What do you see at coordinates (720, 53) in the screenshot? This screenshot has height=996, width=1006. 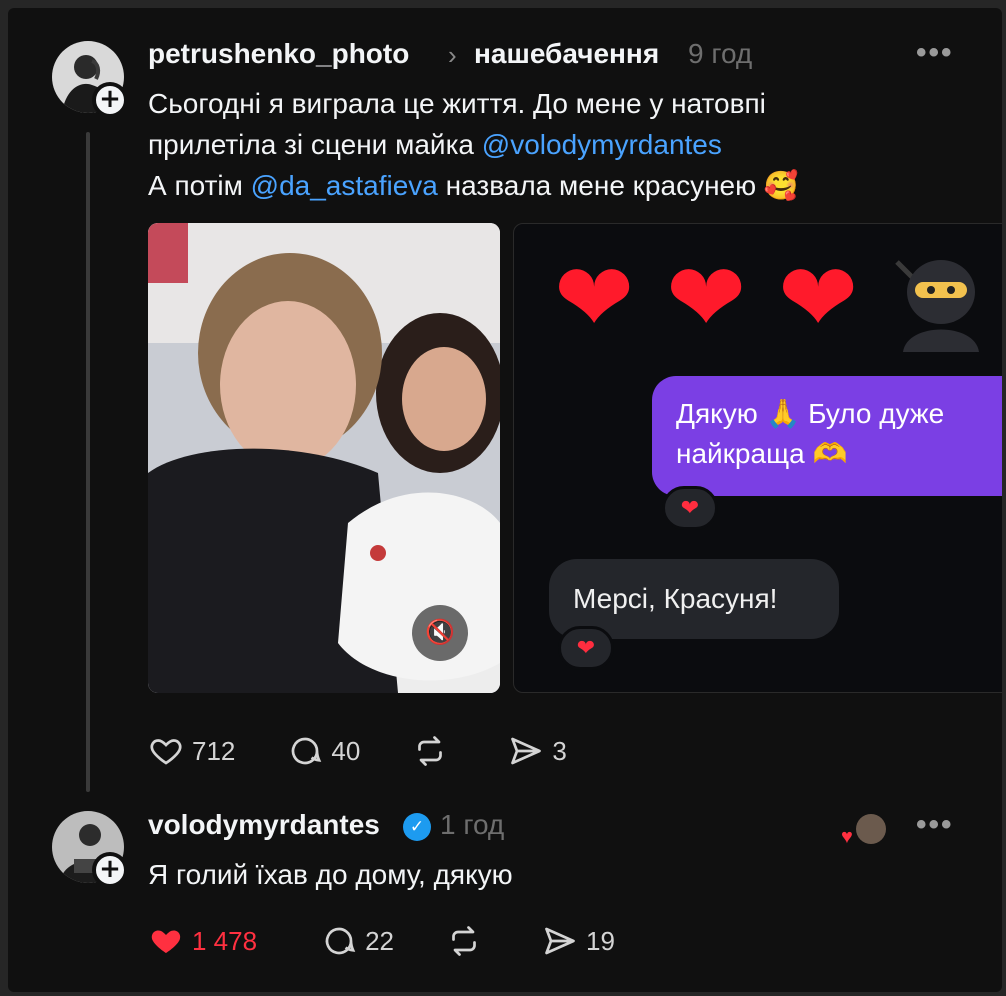 I see `post-time: 9 год` at bounding box center [720, 53].